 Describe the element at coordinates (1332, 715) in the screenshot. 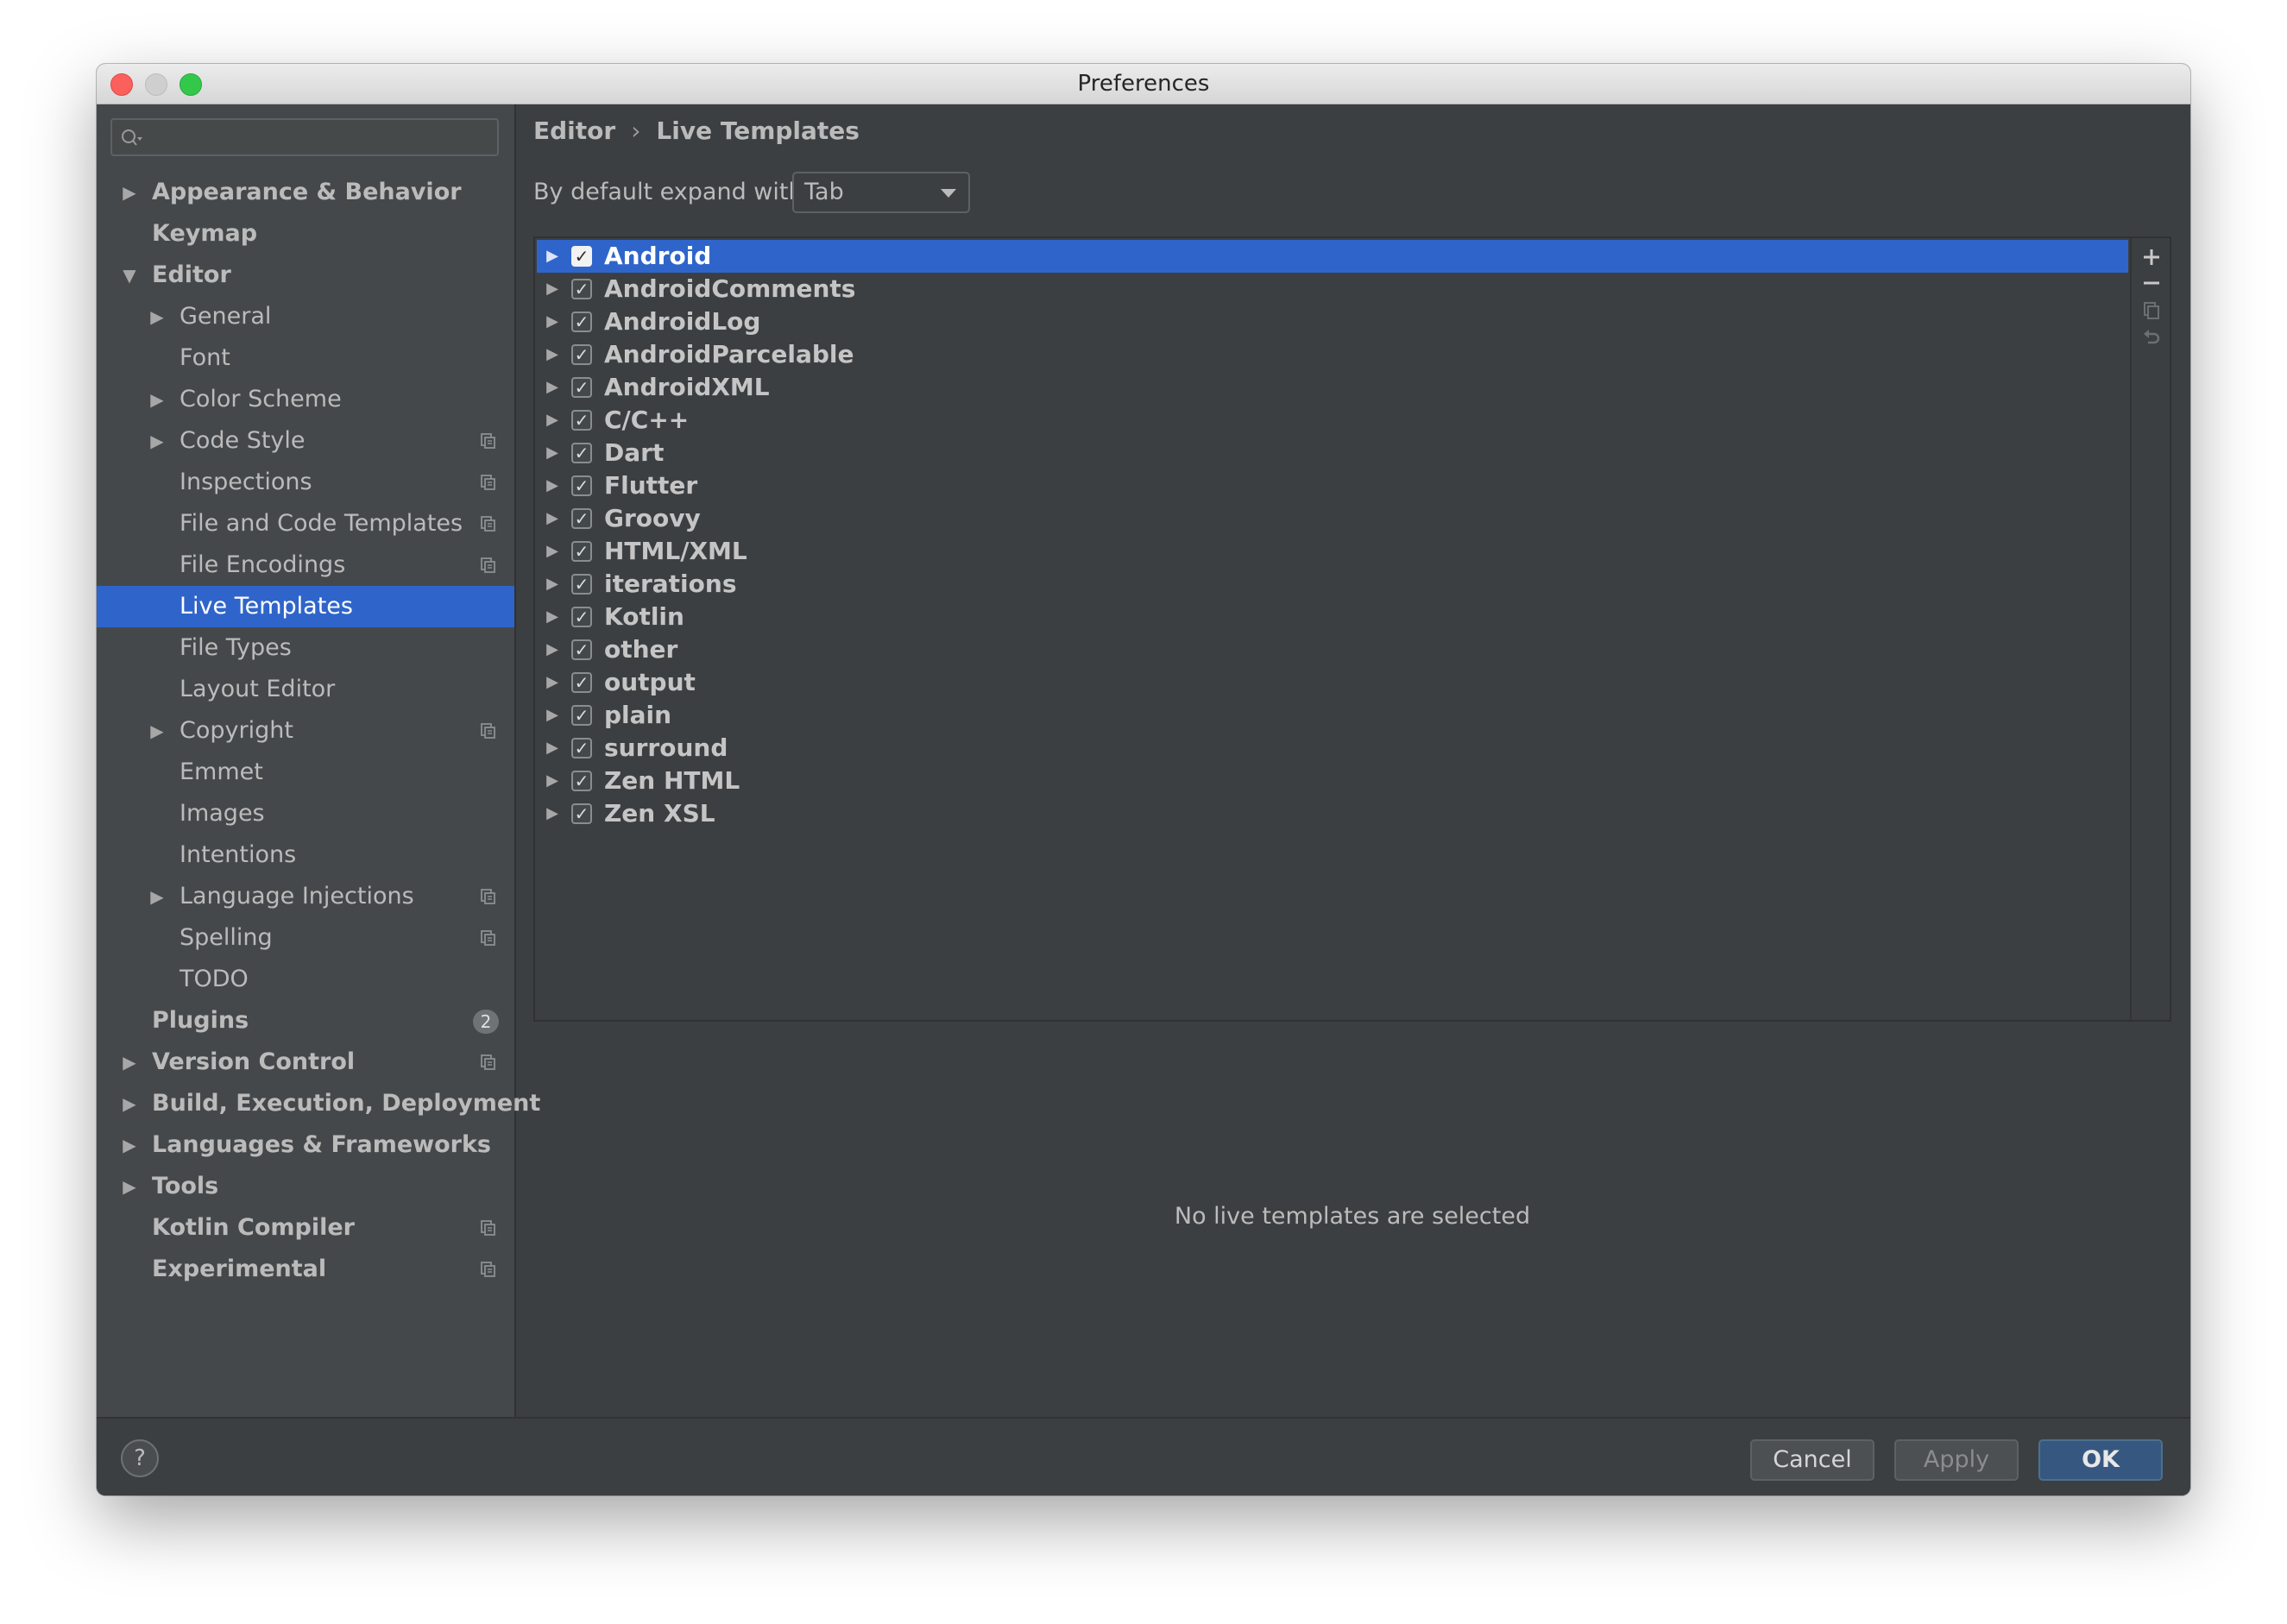

I see `template-group-plain: ▶ ✓ plain` at that location.